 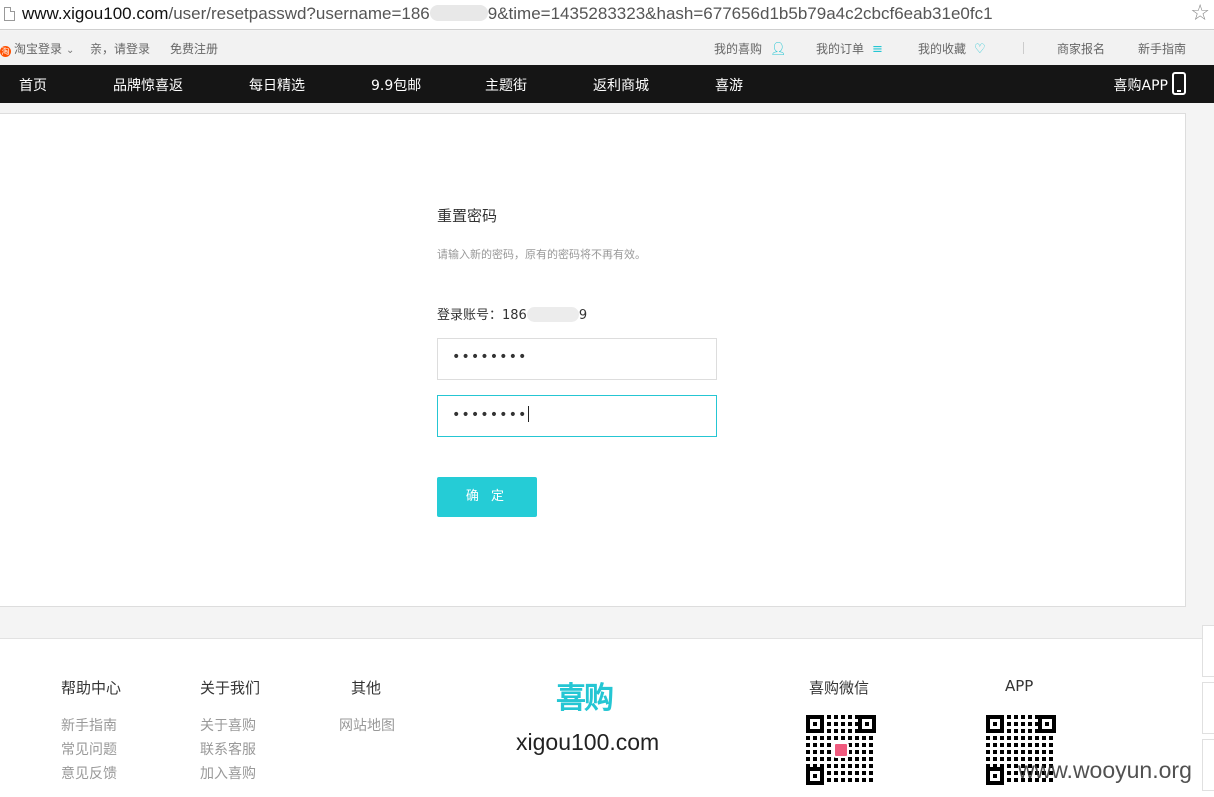 What do you see at coordinates (367, 707) in the screenshot?
I see `footer-other-column: 其他 网站地图` at bounding box center [367, 707].